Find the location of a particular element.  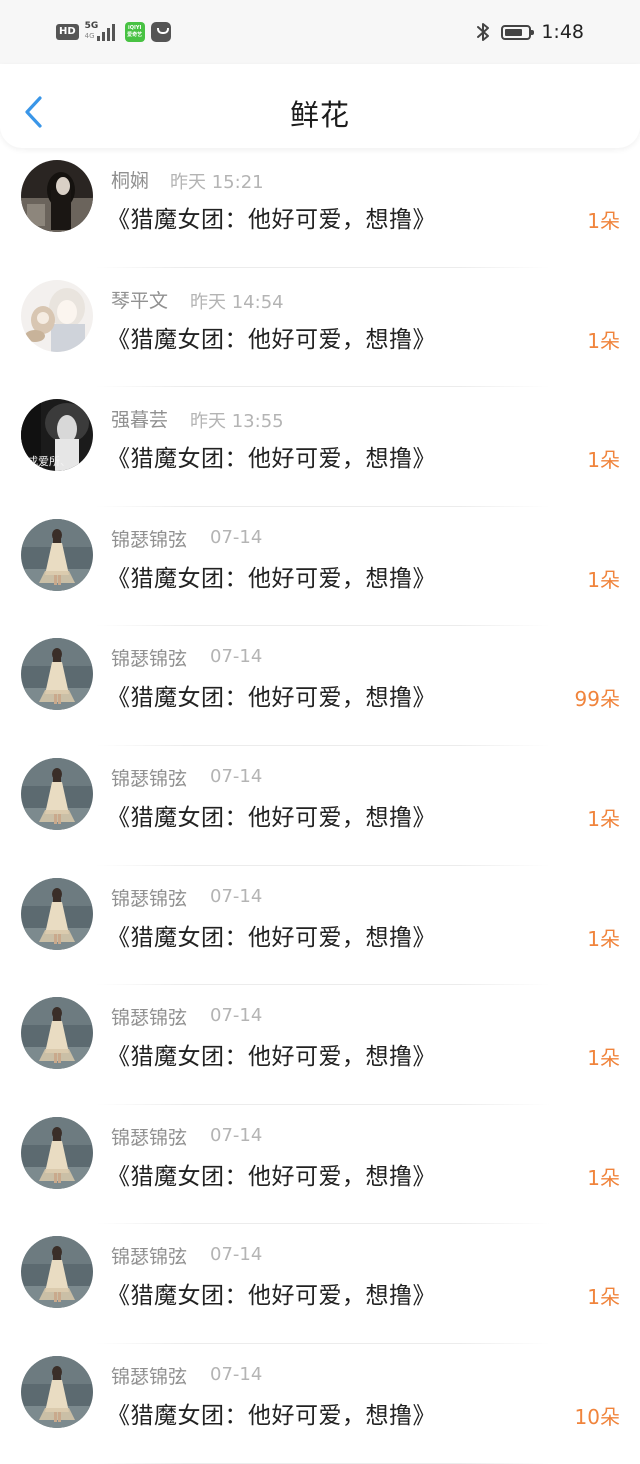

page-title: 鲜花 is located at coordinates (319, 115).